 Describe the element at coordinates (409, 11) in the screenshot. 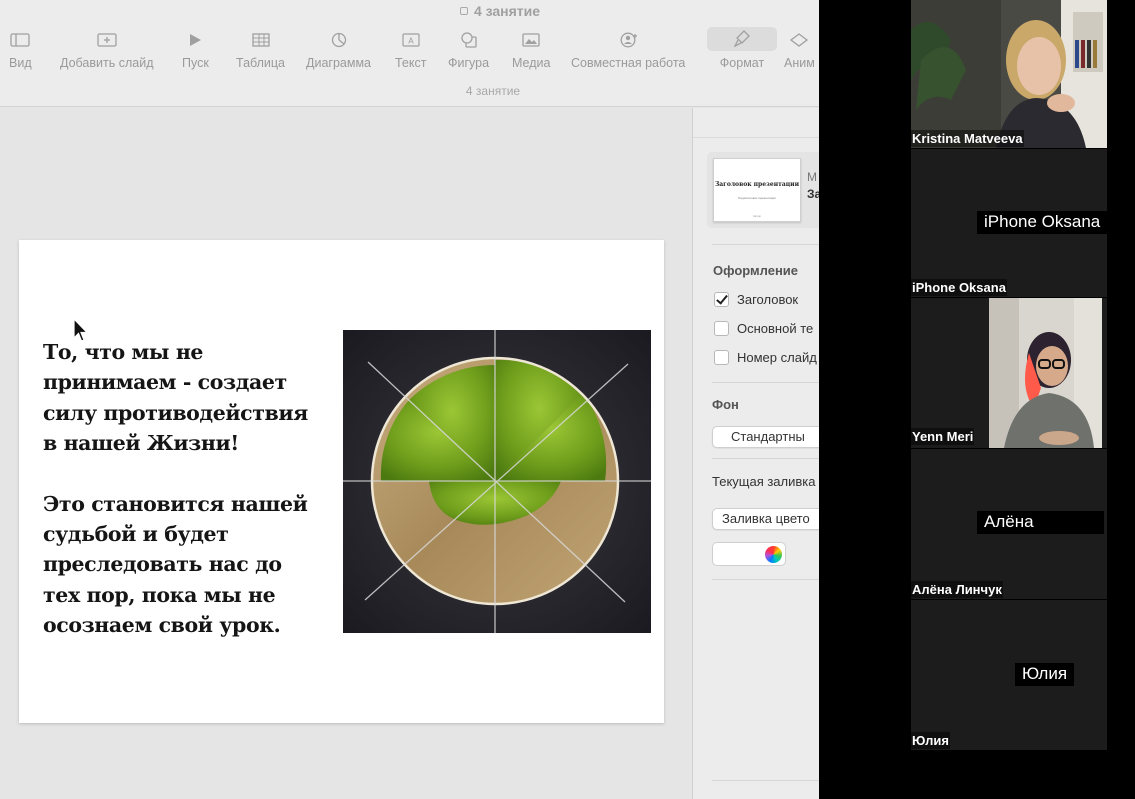

I see `window-title: 4 занятие` at that location.